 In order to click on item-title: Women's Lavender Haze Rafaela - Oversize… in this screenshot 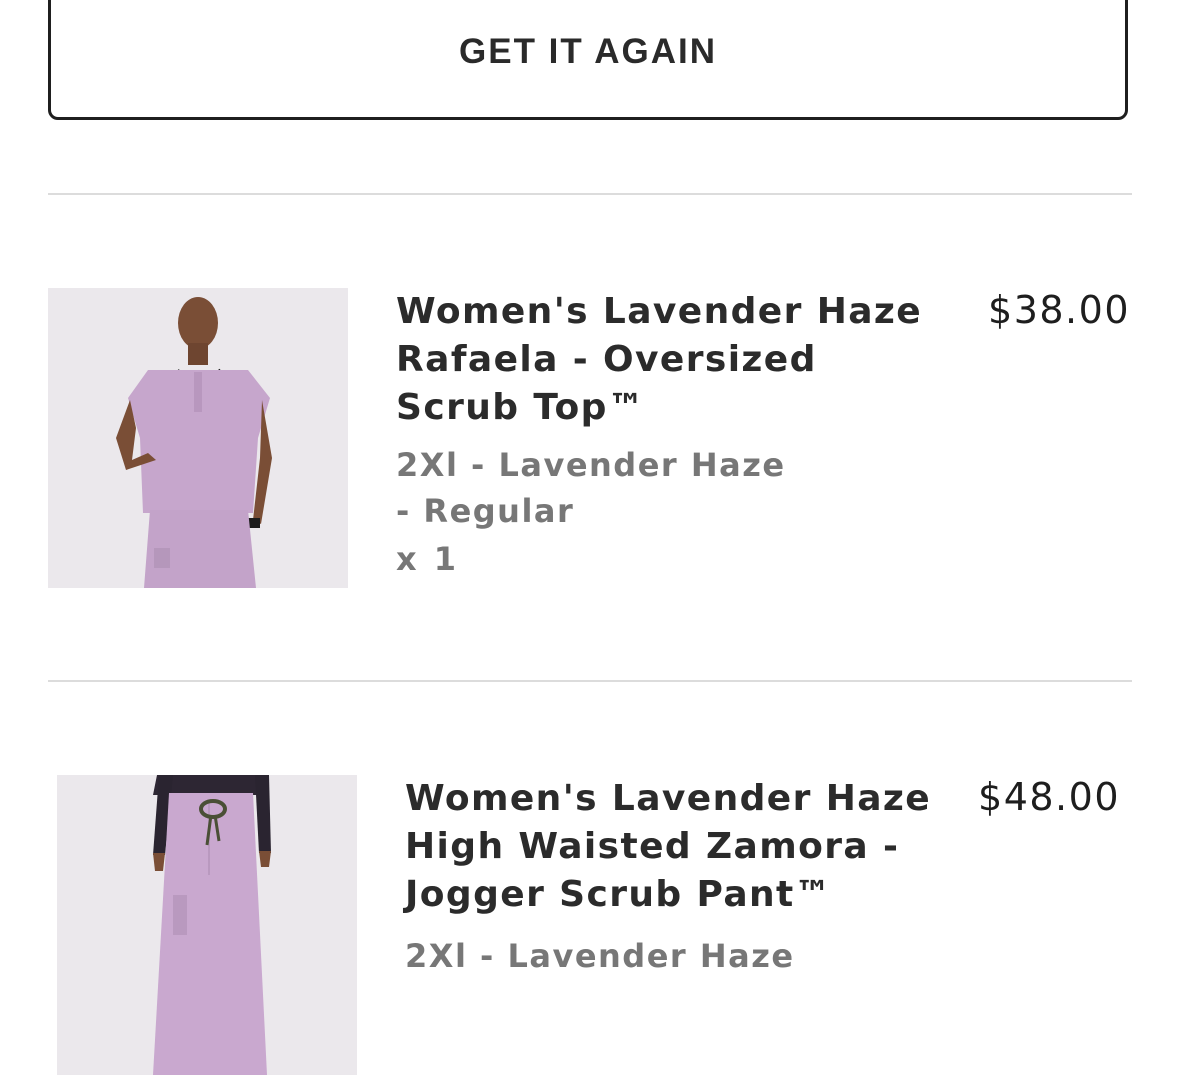, I will do `click(666, 360)`.